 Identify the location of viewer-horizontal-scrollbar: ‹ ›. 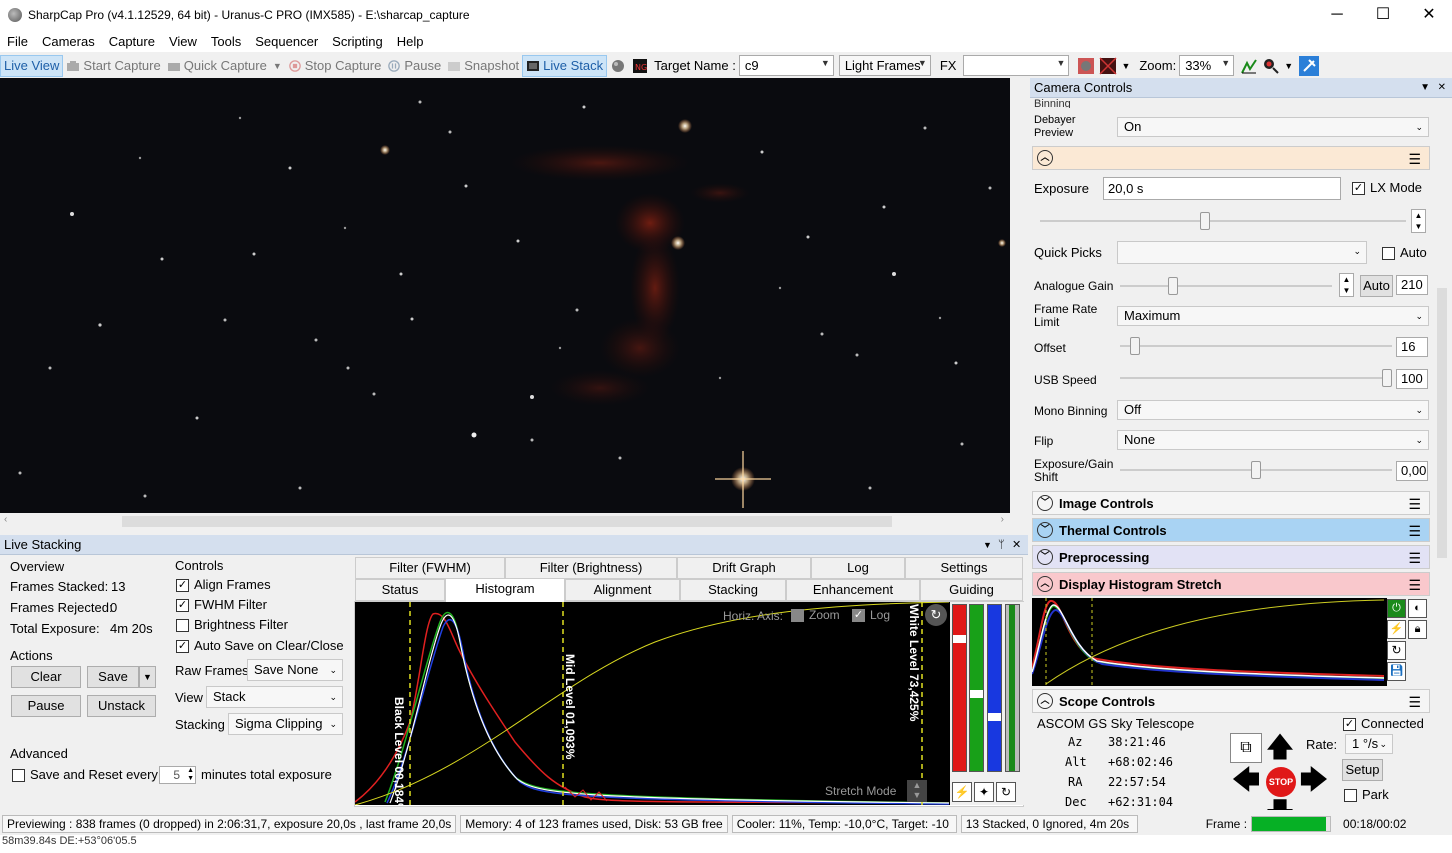
(505, 521).